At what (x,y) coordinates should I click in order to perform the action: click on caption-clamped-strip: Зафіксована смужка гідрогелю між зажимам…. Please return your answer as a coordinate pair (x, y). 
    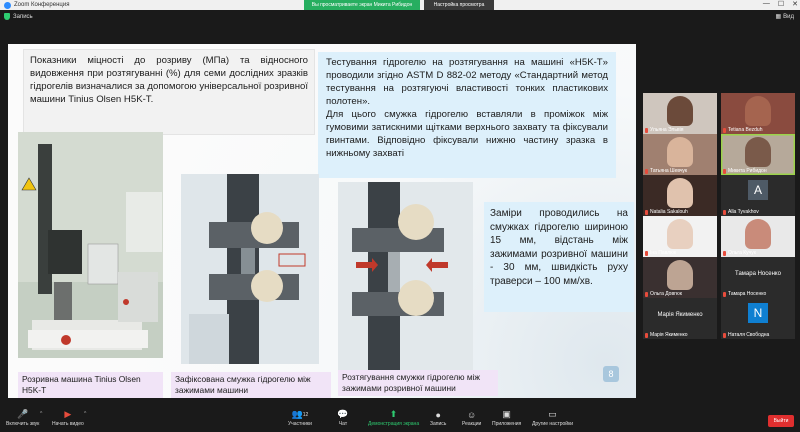
    Looking at the image, I should click on (251, 385).